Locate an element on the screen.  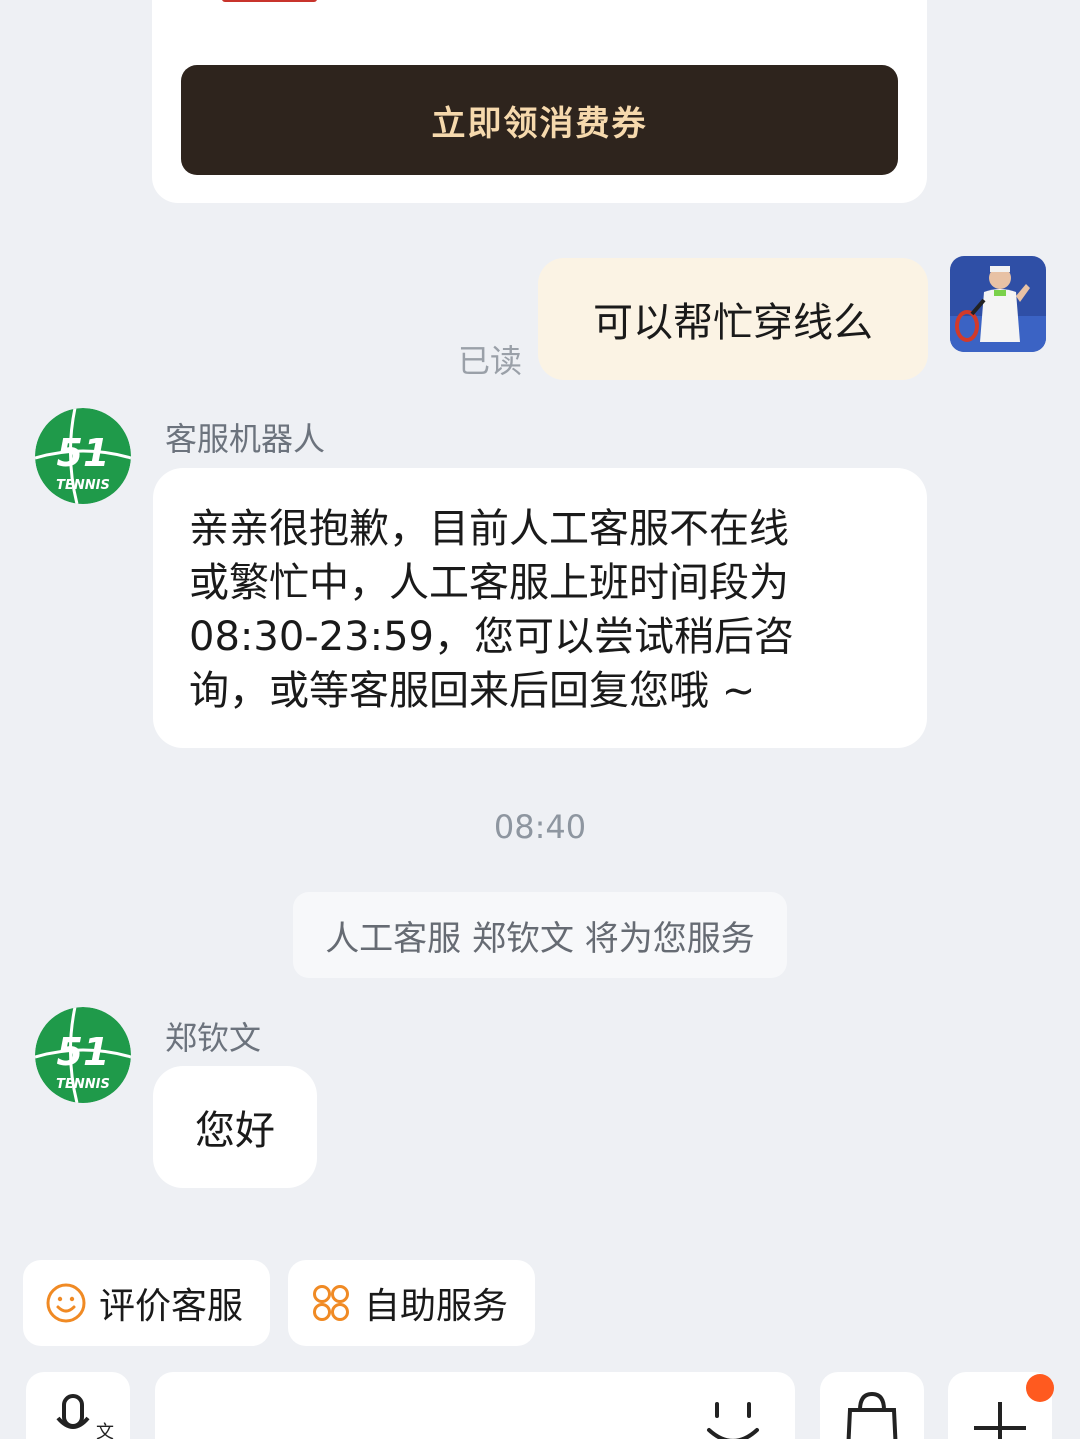
agent-message-bubble: 您好 is located at coordinates (235, 1127).